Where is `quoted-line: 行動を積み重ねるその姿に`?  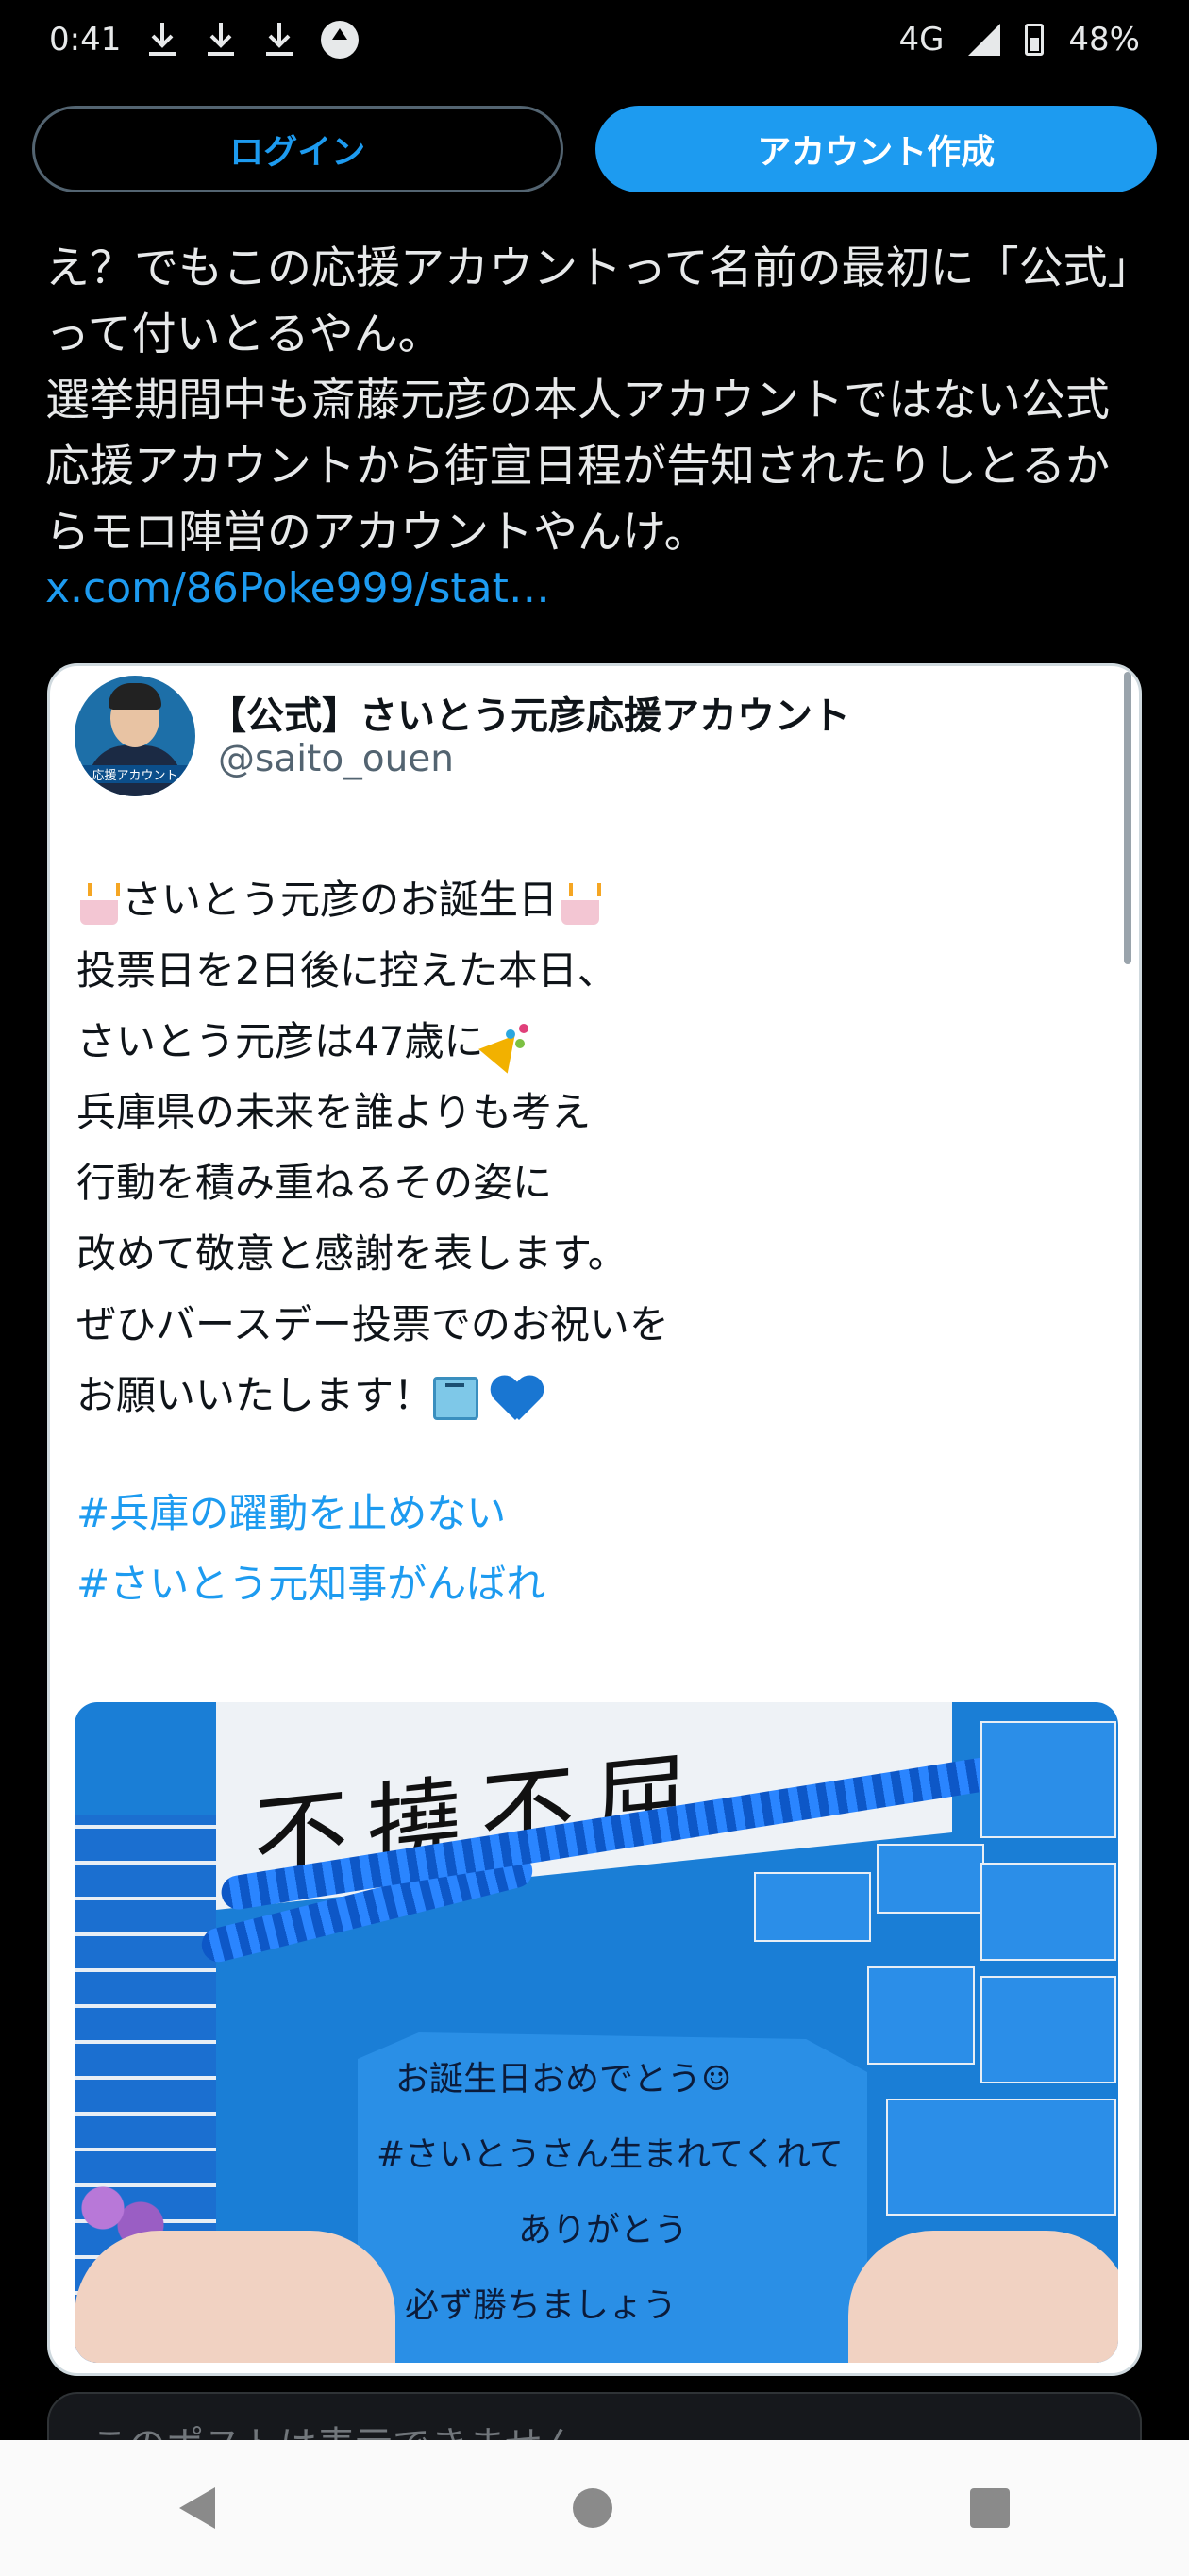 quoted-line: 行動を積み重ねるその姿に is located at coordinates (314, 1183).